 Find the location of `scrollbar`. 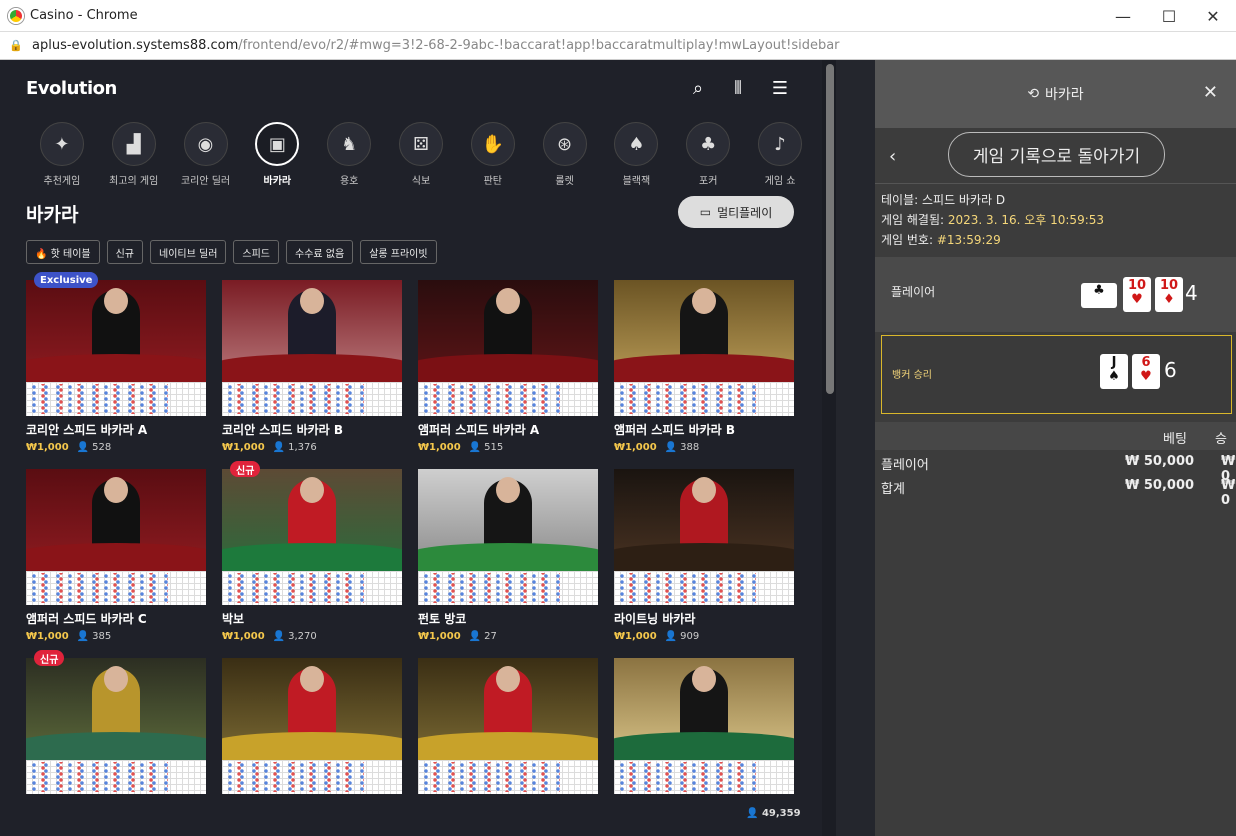

scrollbar is located at coordinates (830, 229).